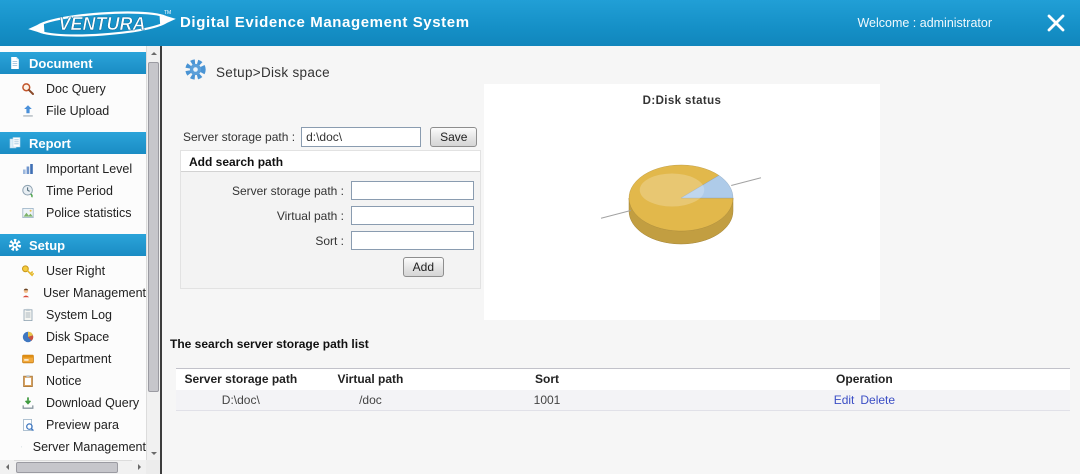 This screenshot has height=474, width=1080. I want to click on download-icon, so click(28, 403).